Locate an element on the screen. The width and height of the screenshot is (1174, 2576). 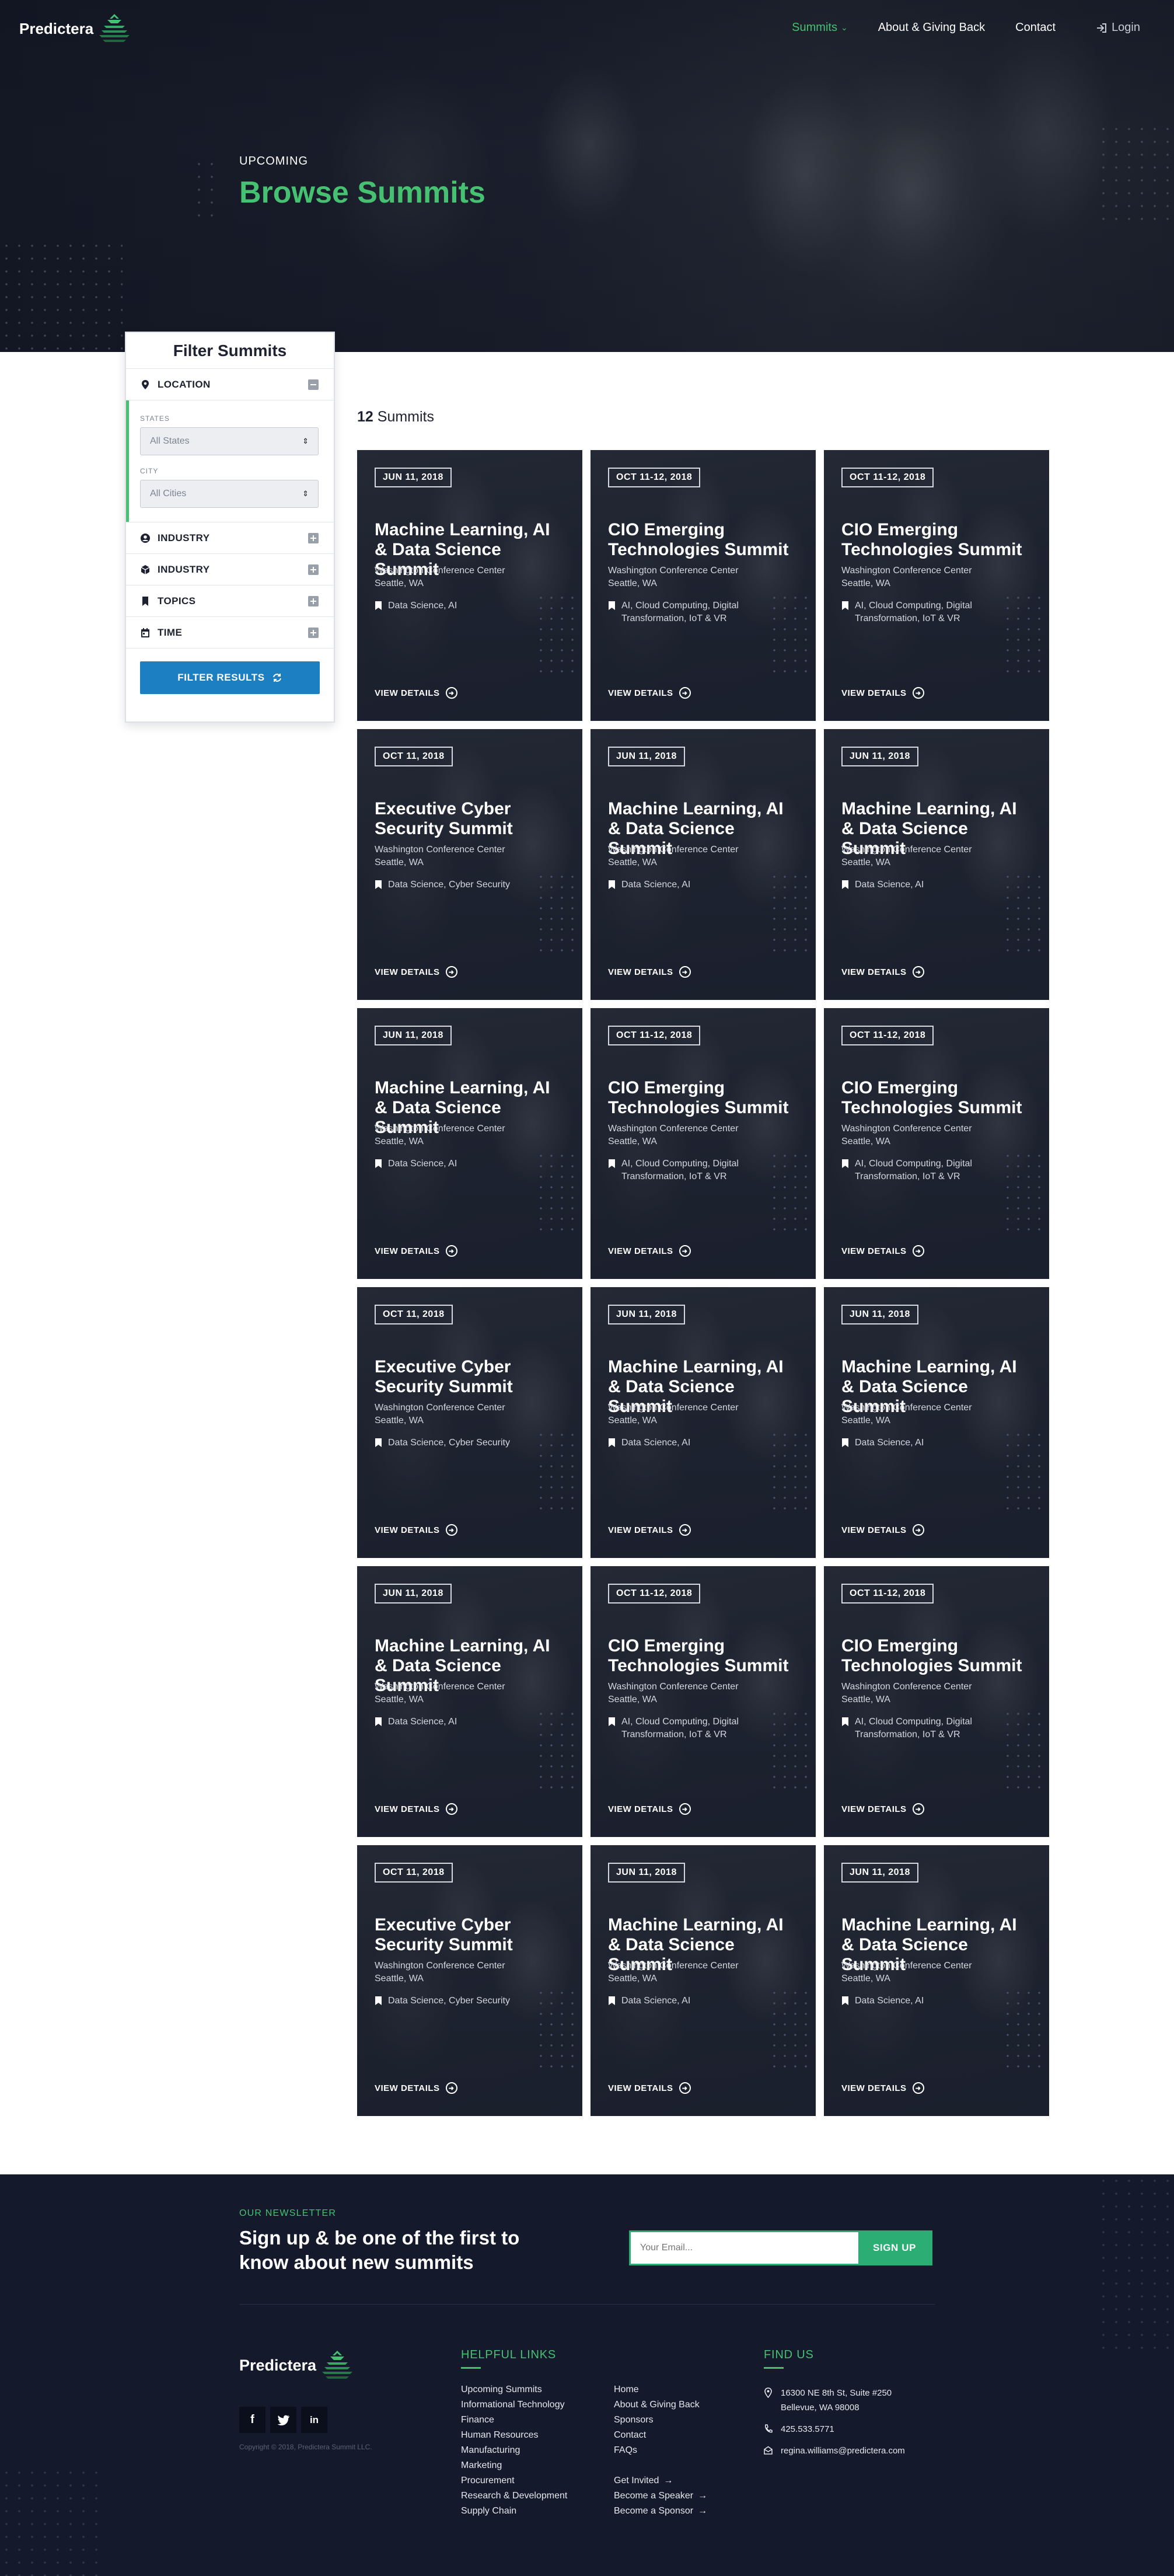
footer-link: Human Resources is located at coordinates (514, 2435).